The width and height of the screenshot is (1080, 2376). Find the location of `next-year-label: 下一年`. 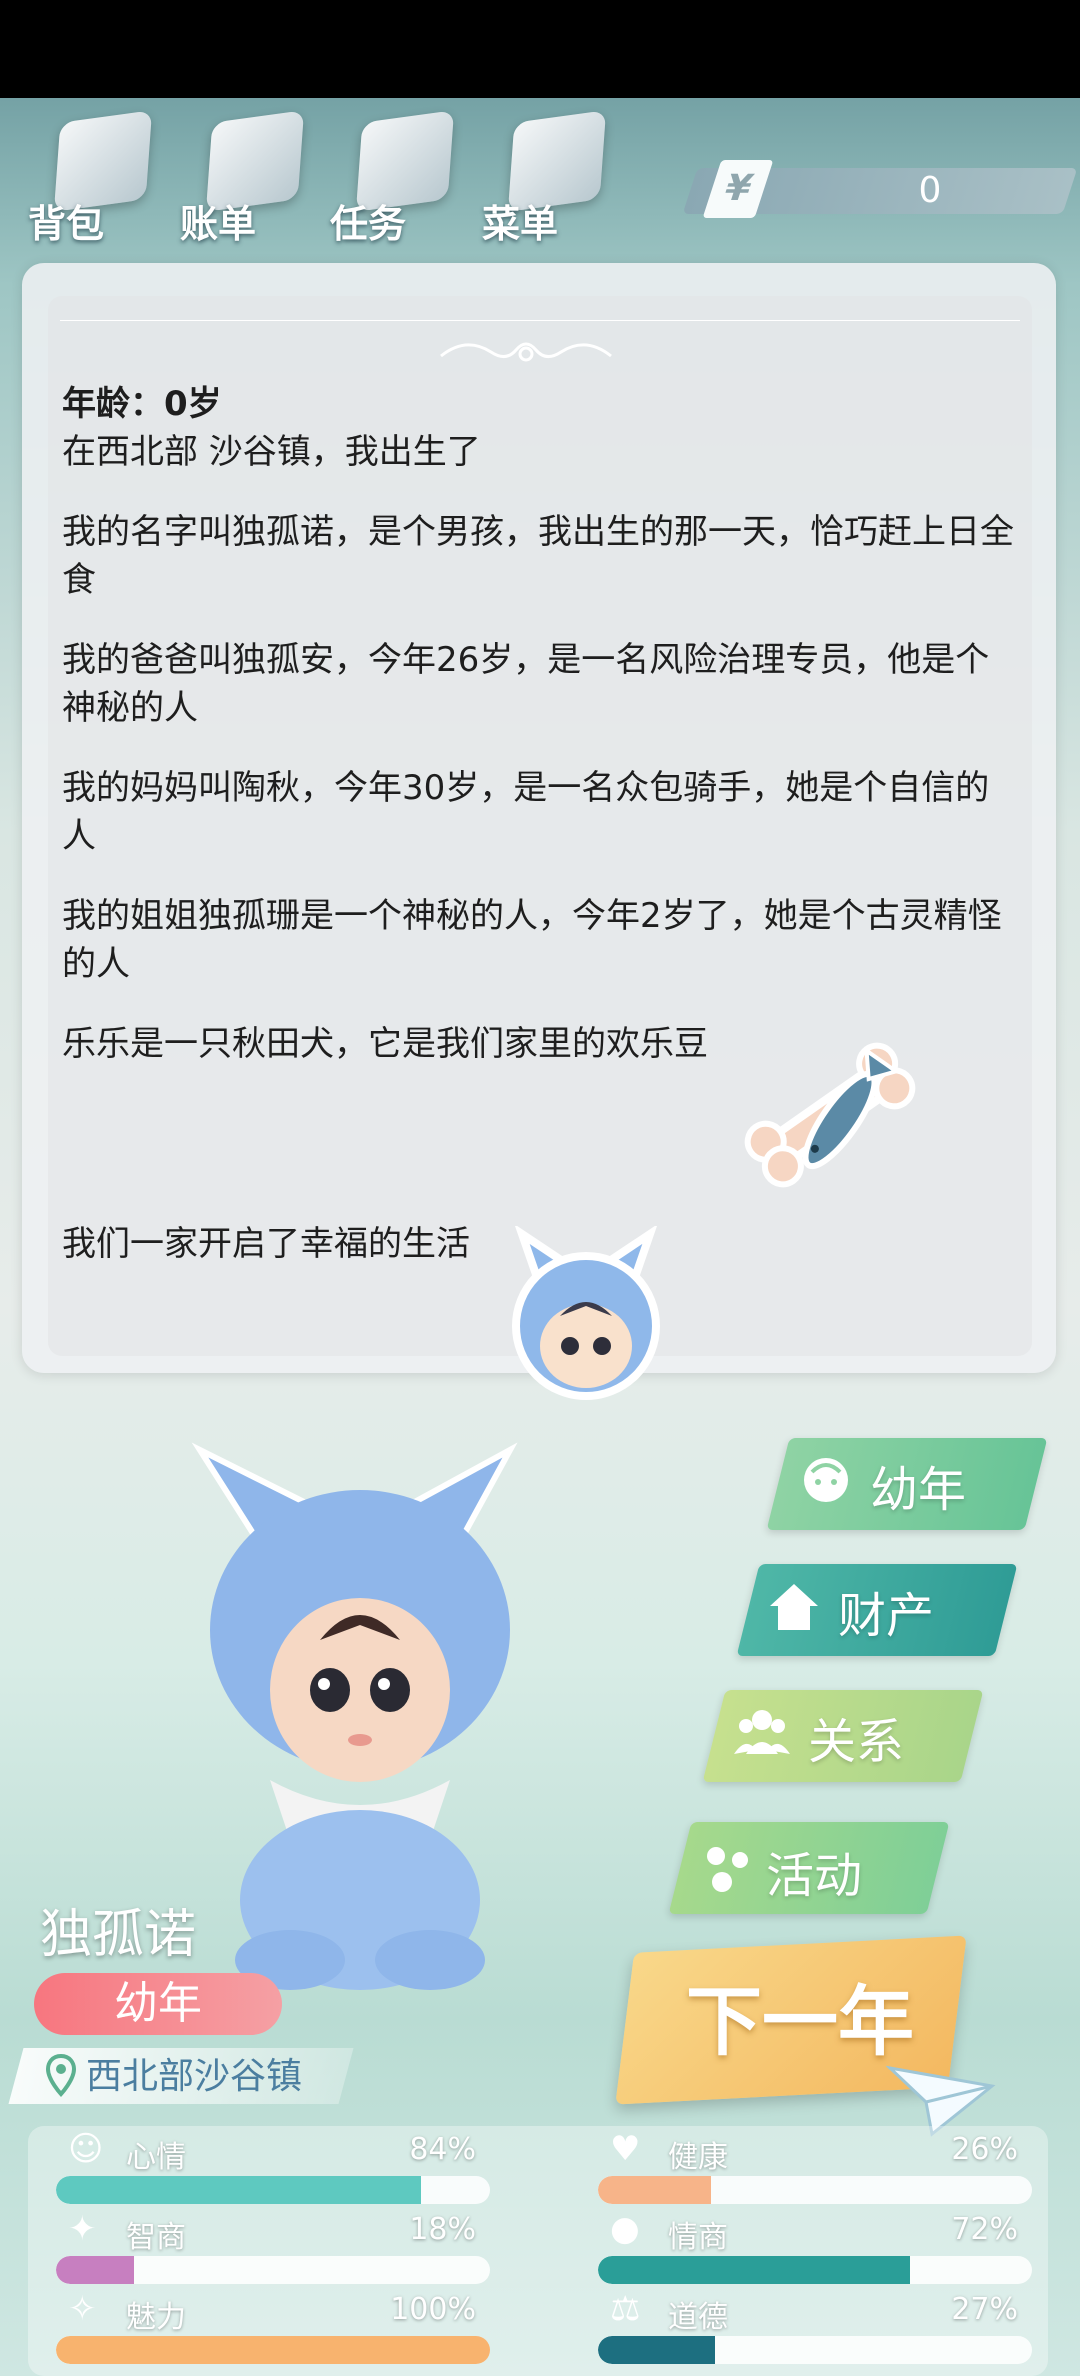

next-year-label: 下一年 is located at coordinates (800, 2021).